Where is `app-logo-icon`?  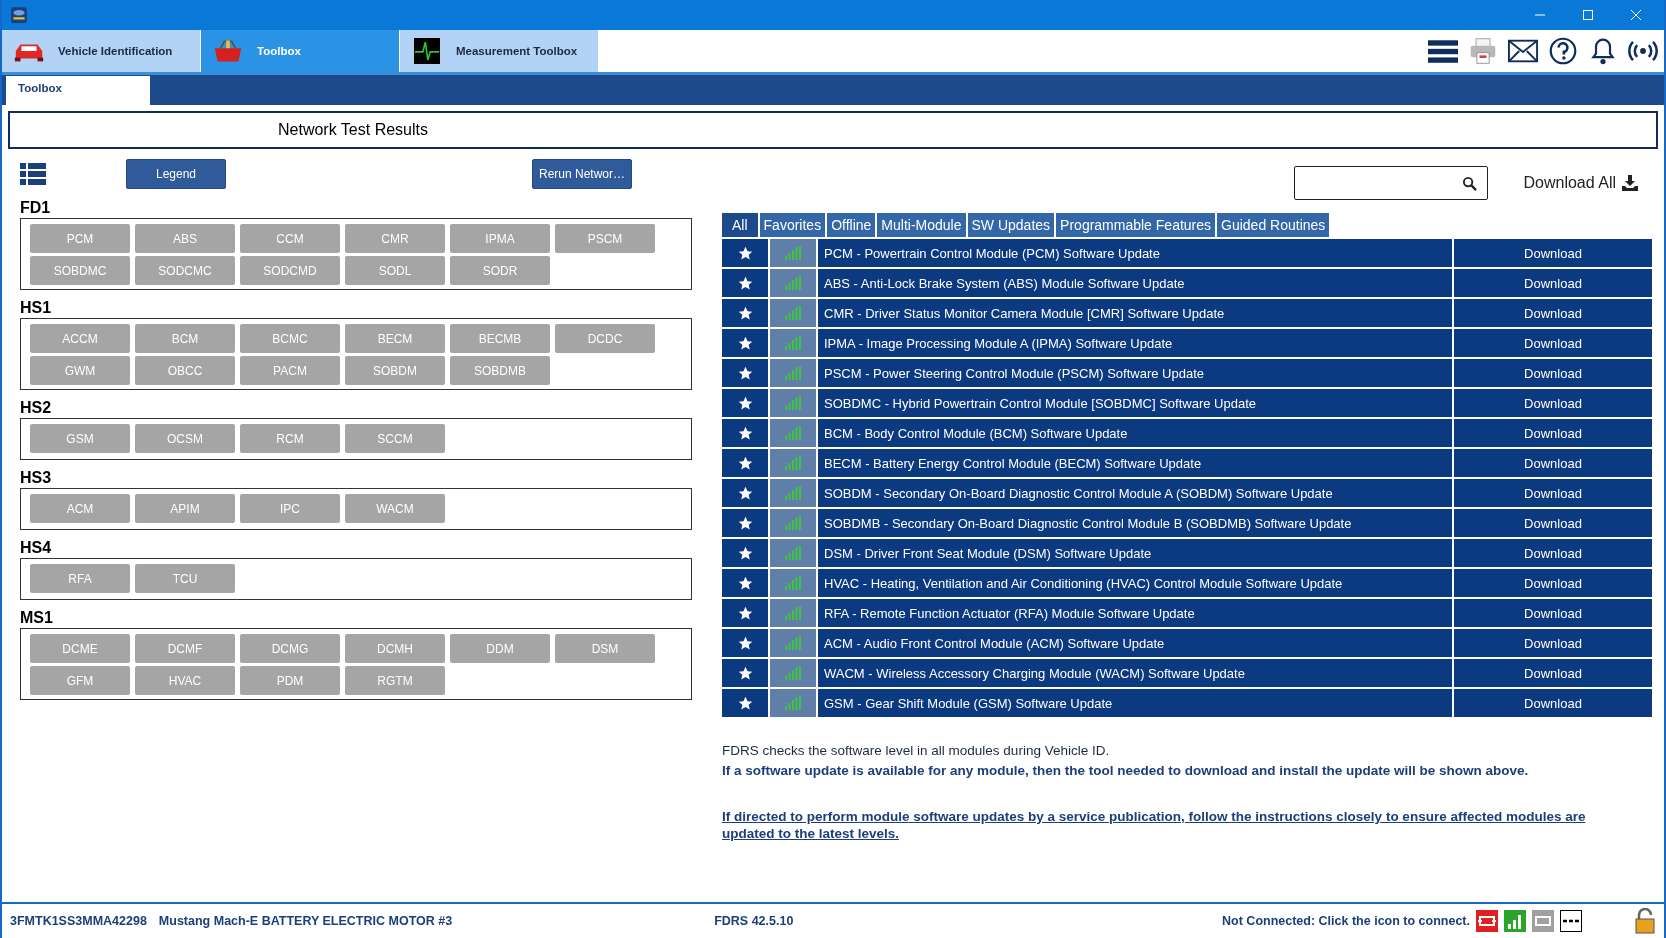
app-logo-icon is located at coordinates (19, 15).